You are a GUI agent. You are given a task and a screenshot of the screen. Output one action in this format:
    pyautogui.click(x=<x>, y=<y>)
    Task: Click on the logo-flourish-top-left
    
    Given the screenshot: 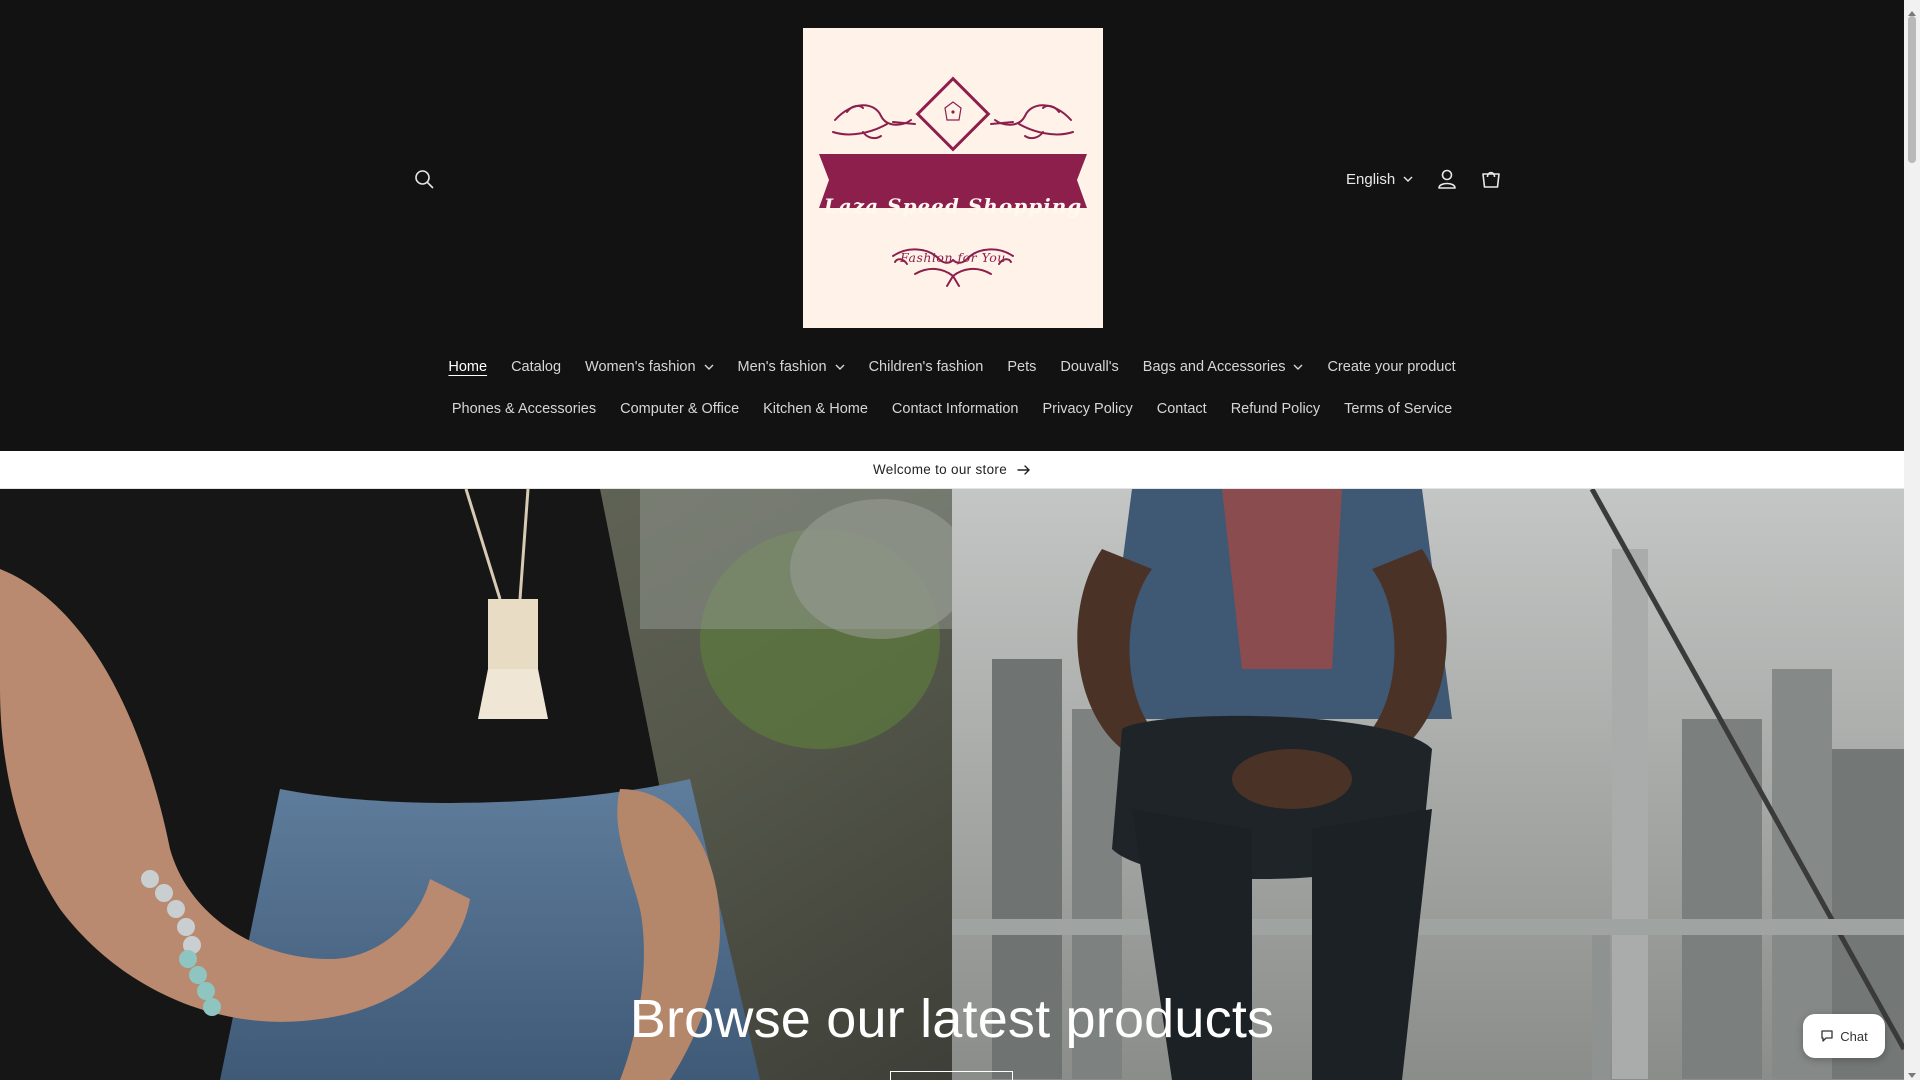 What is the action you would take?
    pyautogui.click(x=874, y=122)
    